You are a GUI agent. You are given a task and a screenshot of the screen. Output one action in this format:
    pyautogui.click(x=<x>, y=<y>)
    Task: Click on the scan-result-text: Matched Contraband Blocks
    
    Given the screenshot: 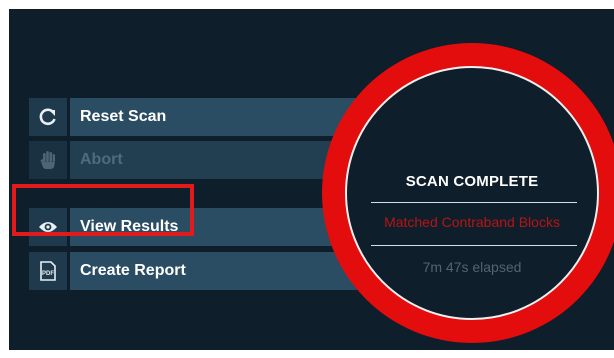 What is the action you would take?
    pyautogui.click(x=472, y=222)
    